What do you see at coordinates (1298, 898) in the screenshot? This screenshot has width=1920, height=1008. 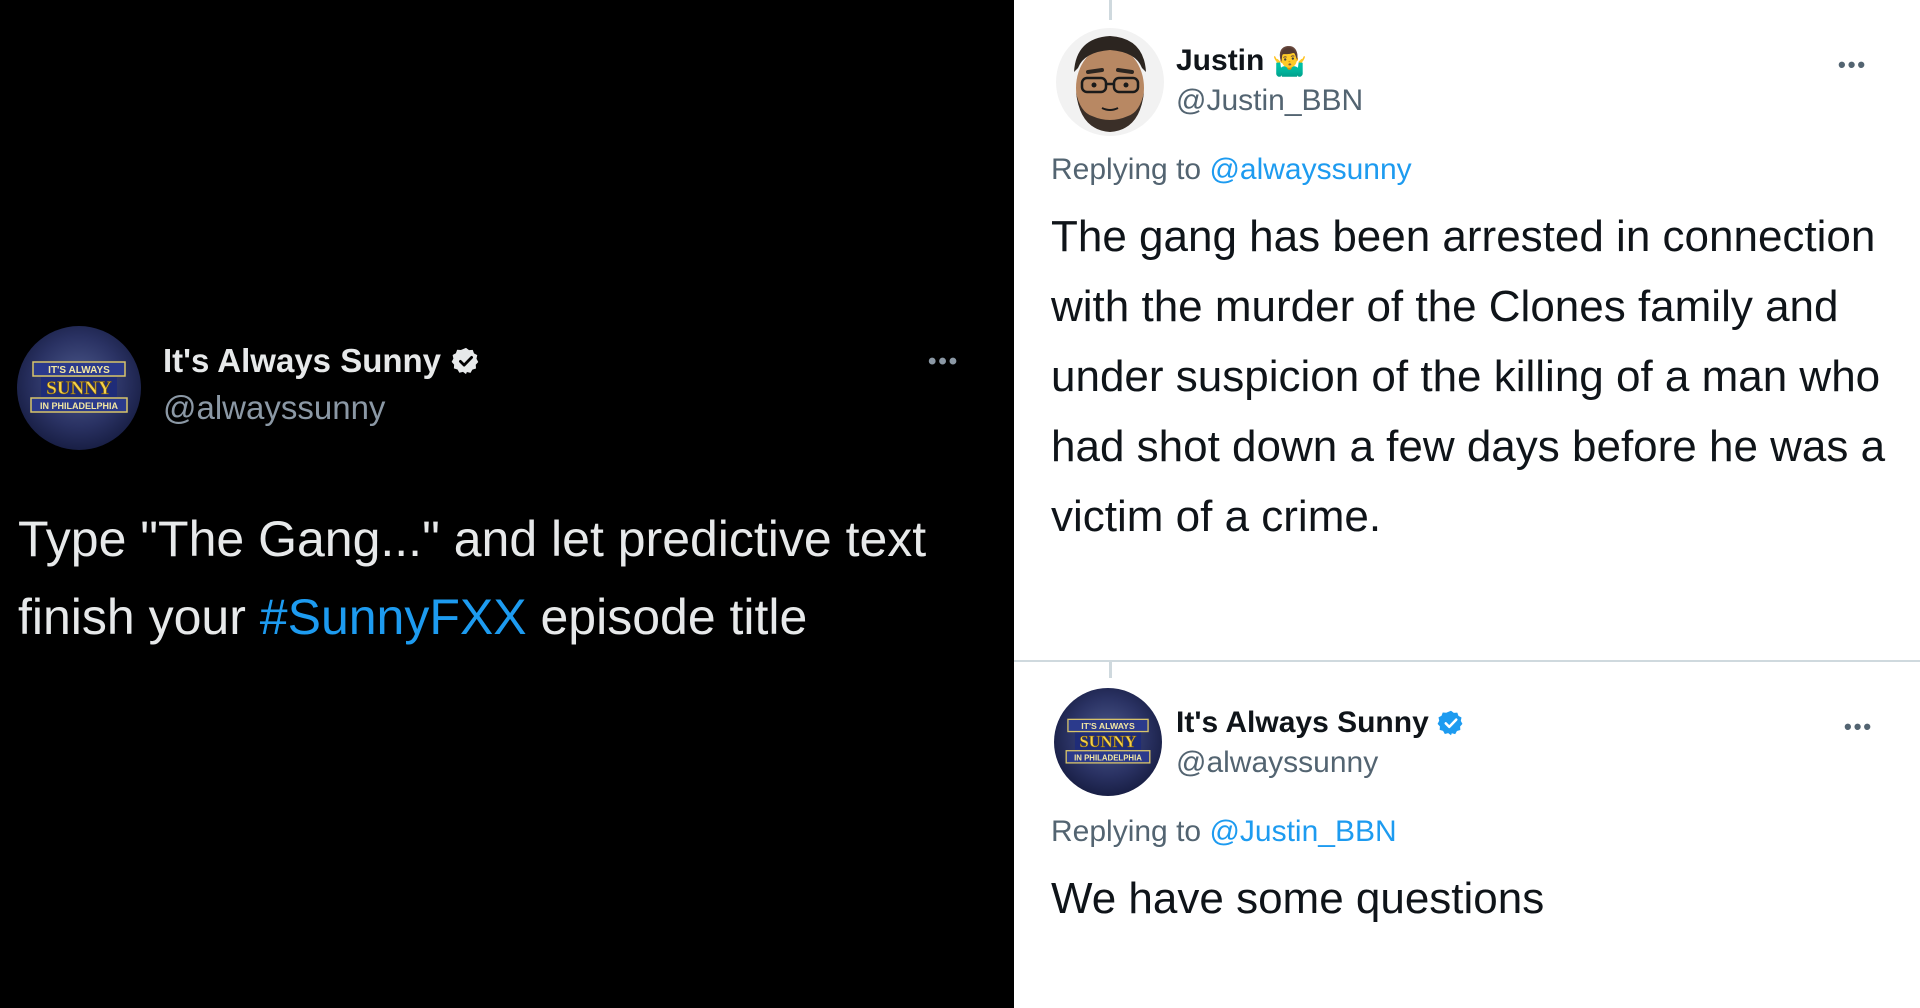 I see `reply-text: We have some questions` at bounding box center [1298, 898].